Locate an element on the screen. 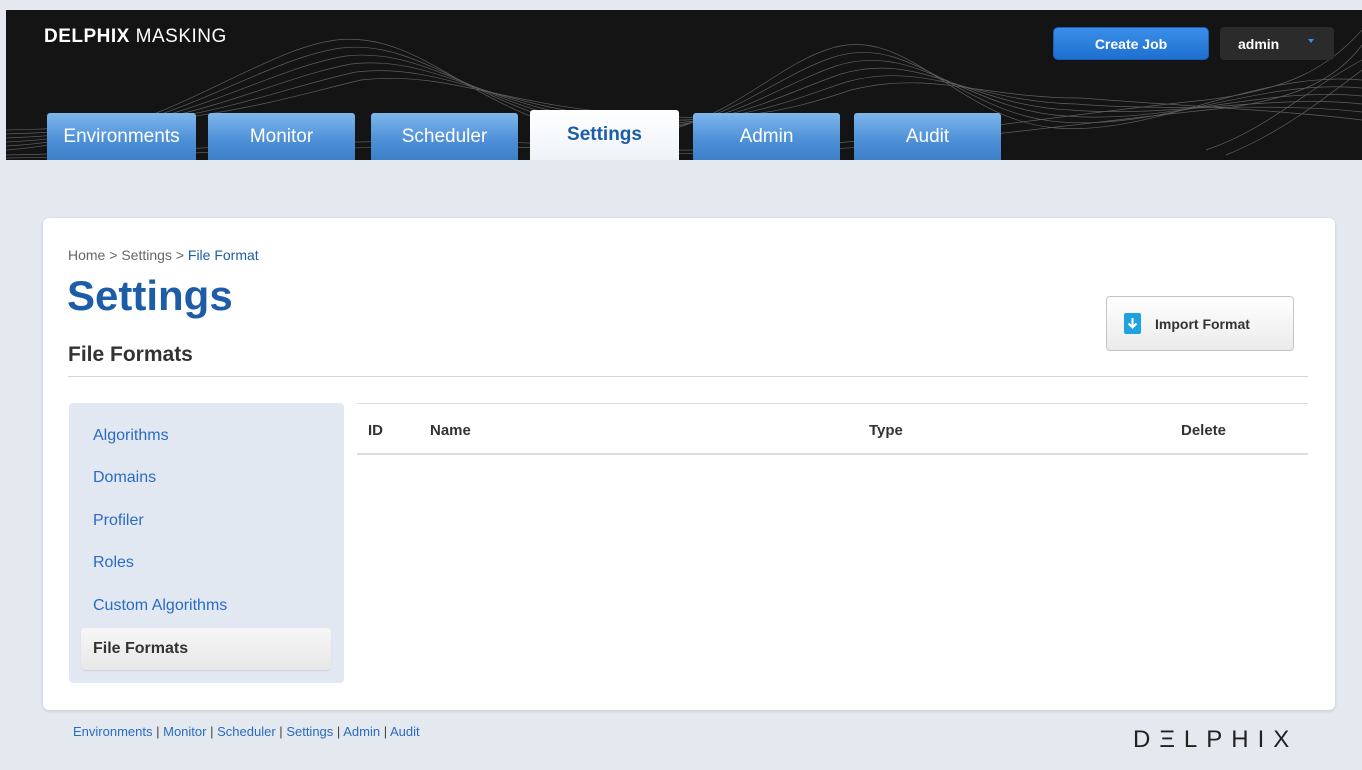  section-title: File Formats is located at coordinates (130, 354).